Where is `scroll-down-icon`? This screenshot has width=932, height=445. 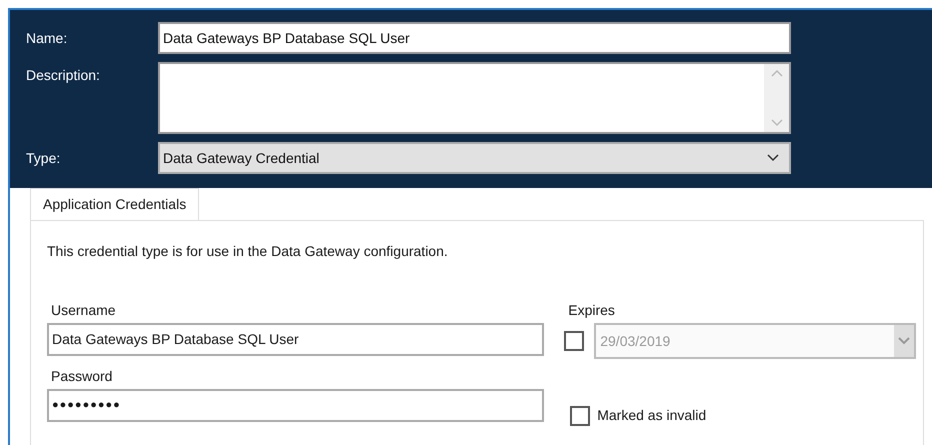 scroll-down-icon is located at coordinates (777, 123).